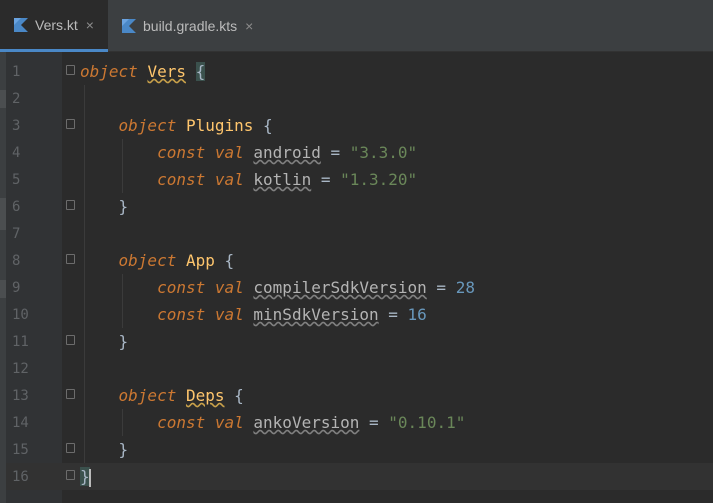 The image size is (713, 503). I want to click on line-number: 15, so click(20, 449).